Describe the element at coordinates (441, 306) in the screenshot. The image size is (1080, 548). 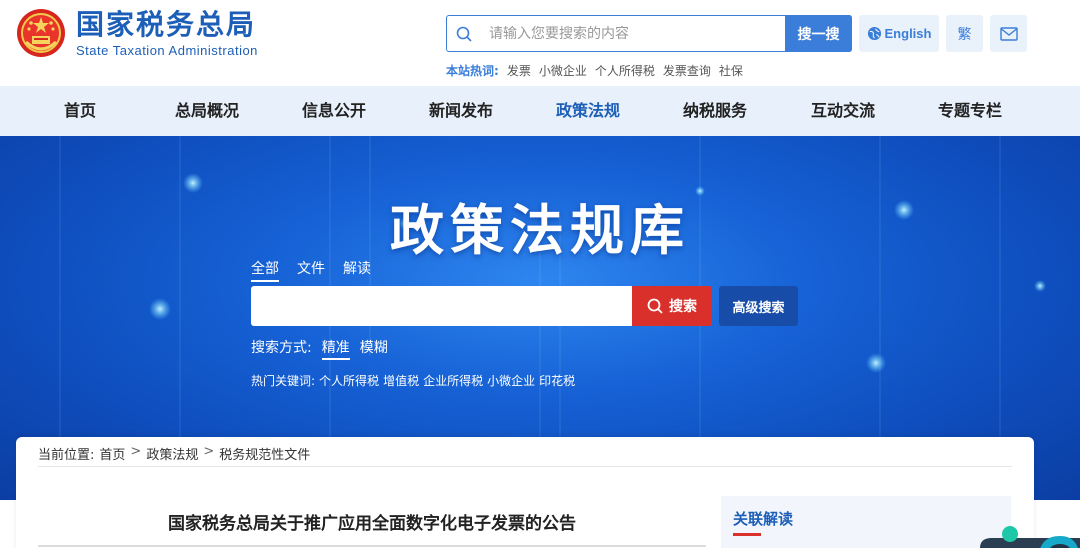
I see `policy-search-input` at that location.